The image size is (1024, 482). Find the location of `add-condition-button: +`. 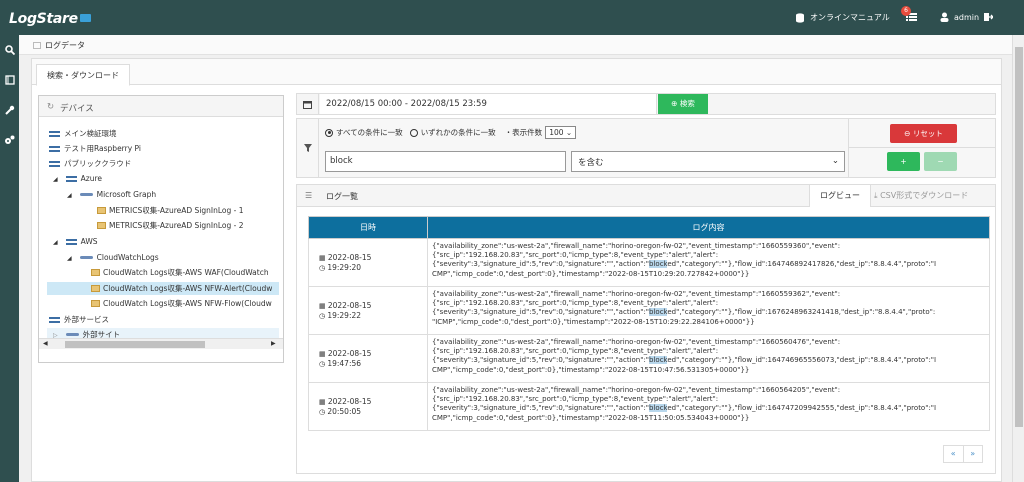

add-condition-button: + is located at coordinates (903, 161).